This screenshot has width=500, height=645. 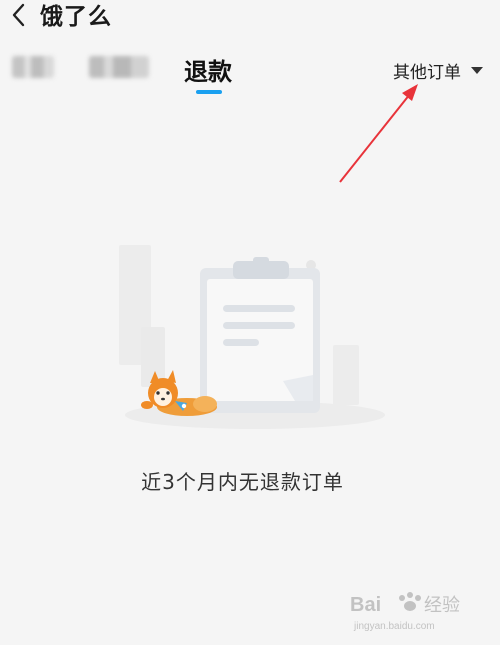 I want to click on tab-refund: 退款, so click(x=208, y=69).